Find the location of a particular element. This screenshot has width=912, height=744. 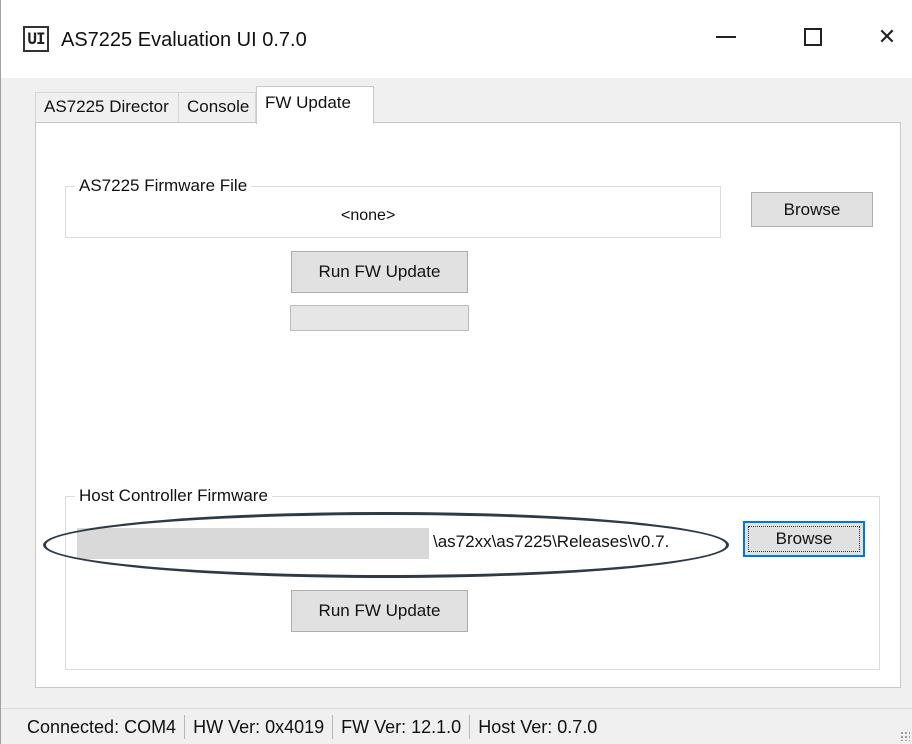

firmware-file-value: <none> is located at coordinates (368, 215).